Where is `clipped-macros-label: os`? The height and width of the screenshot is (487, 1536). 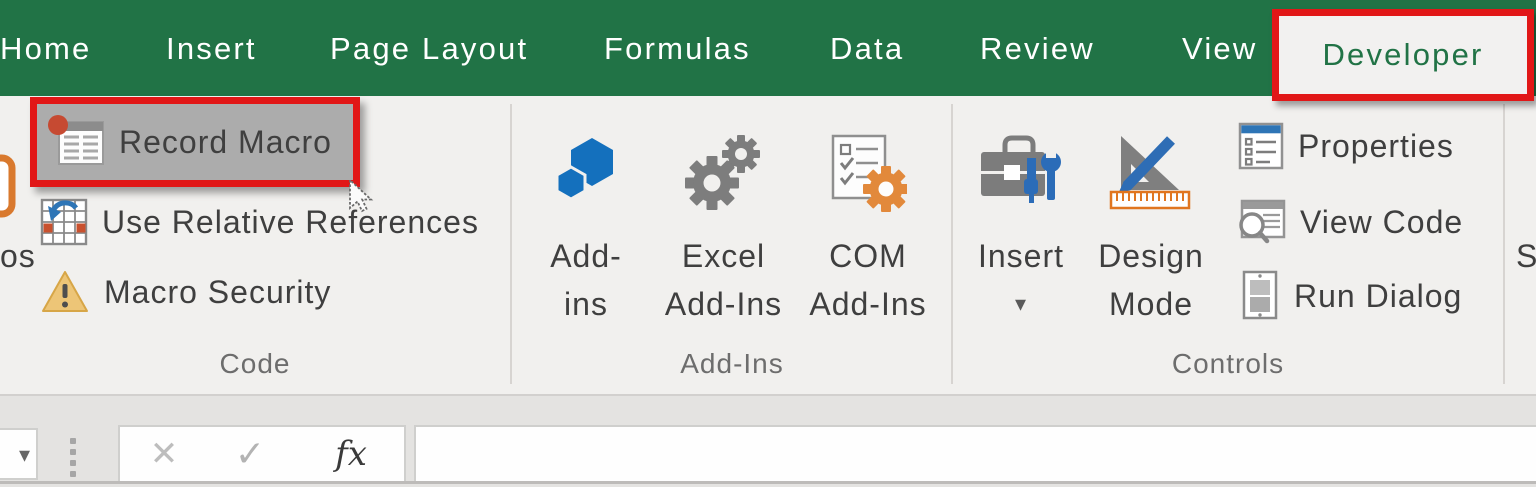
clipped-macros-label: os is located at coordinates (18, 256).